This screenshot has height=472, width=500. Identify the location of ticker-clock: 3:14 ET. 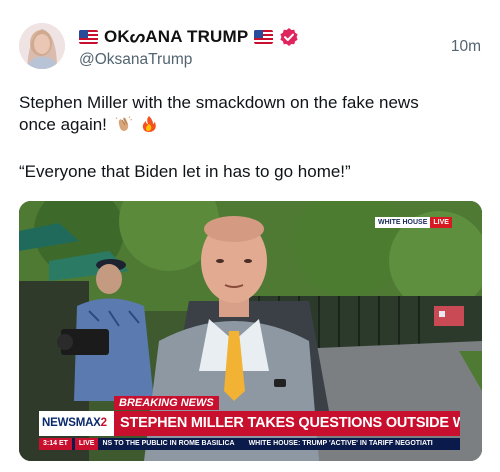
(55, 444).